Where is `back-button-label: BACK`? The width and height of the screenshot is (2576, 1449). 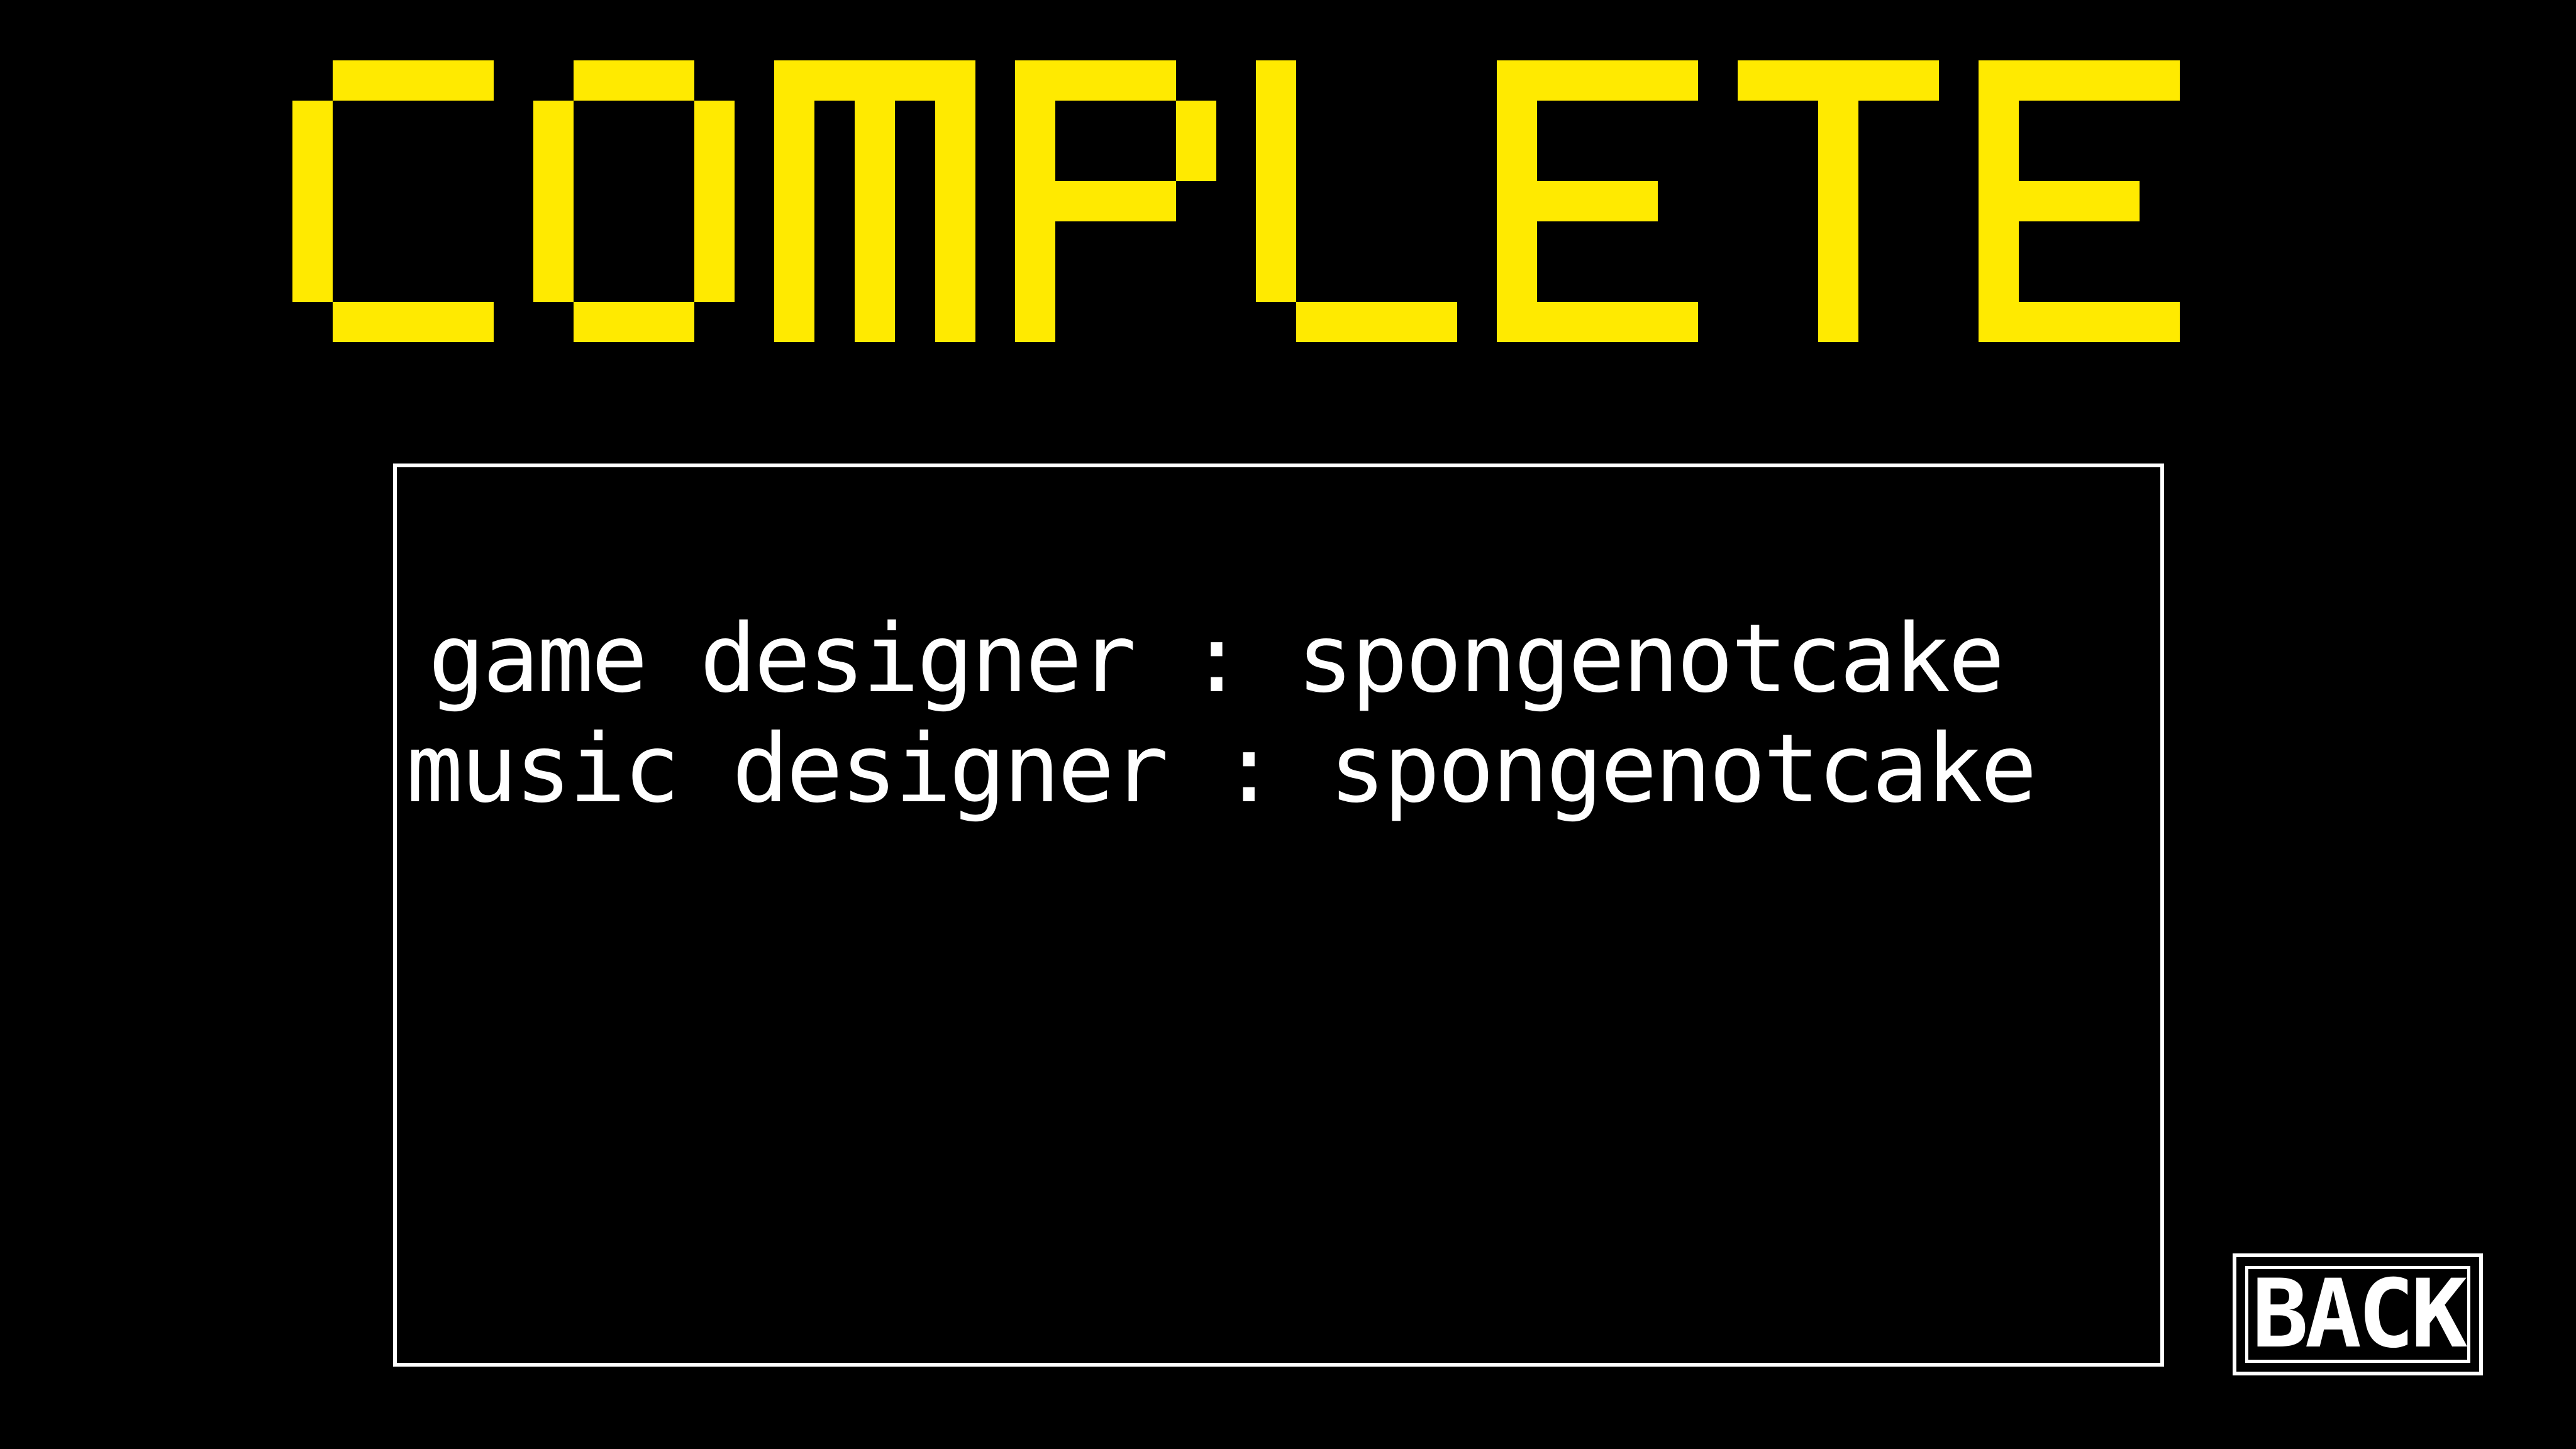
back-button-label: BACK is located at coordinates (2359, 1314).